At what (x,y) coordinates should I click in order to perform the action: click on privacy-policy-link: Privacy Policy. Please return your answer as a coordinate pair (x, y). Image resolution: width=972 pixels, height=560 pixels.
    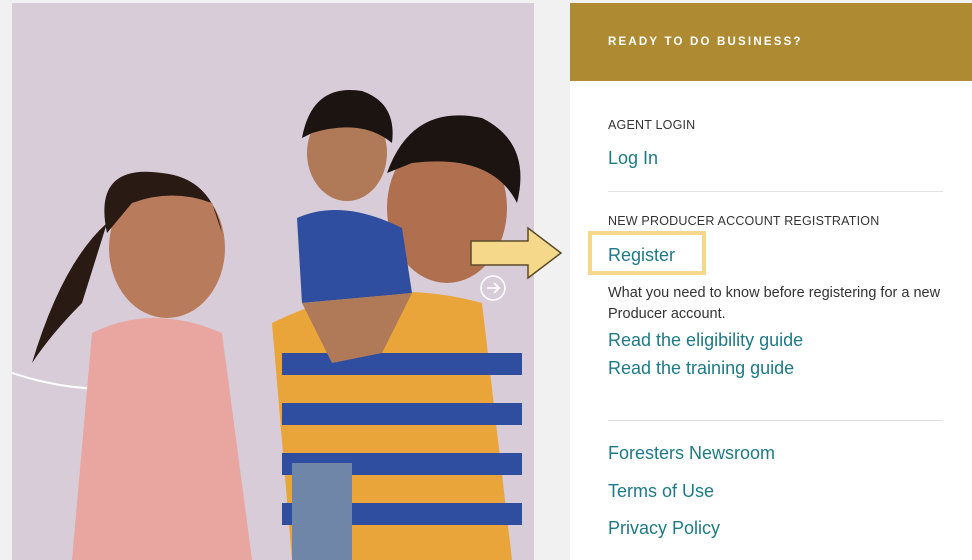
    Looking at the image, I should click on (664, 528).